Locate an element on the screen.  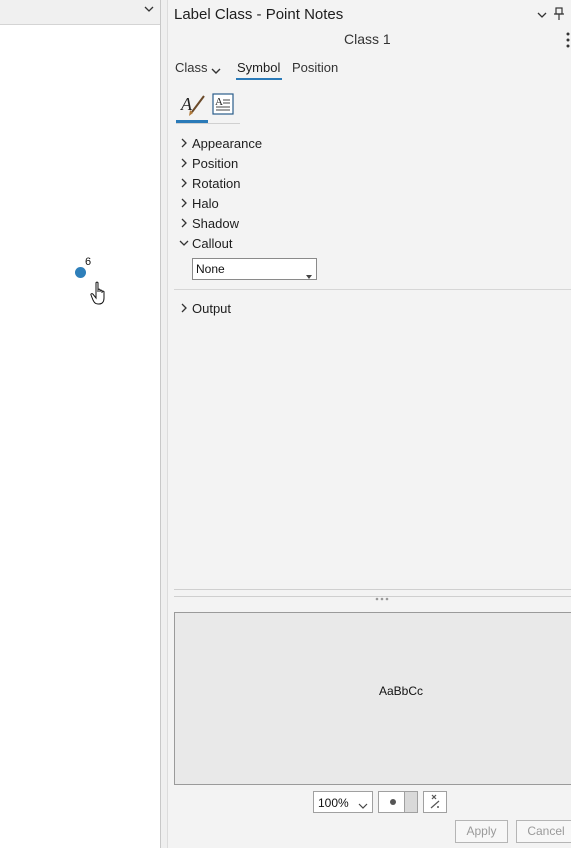
section-label: Halo is located at coordinates (205, 203).